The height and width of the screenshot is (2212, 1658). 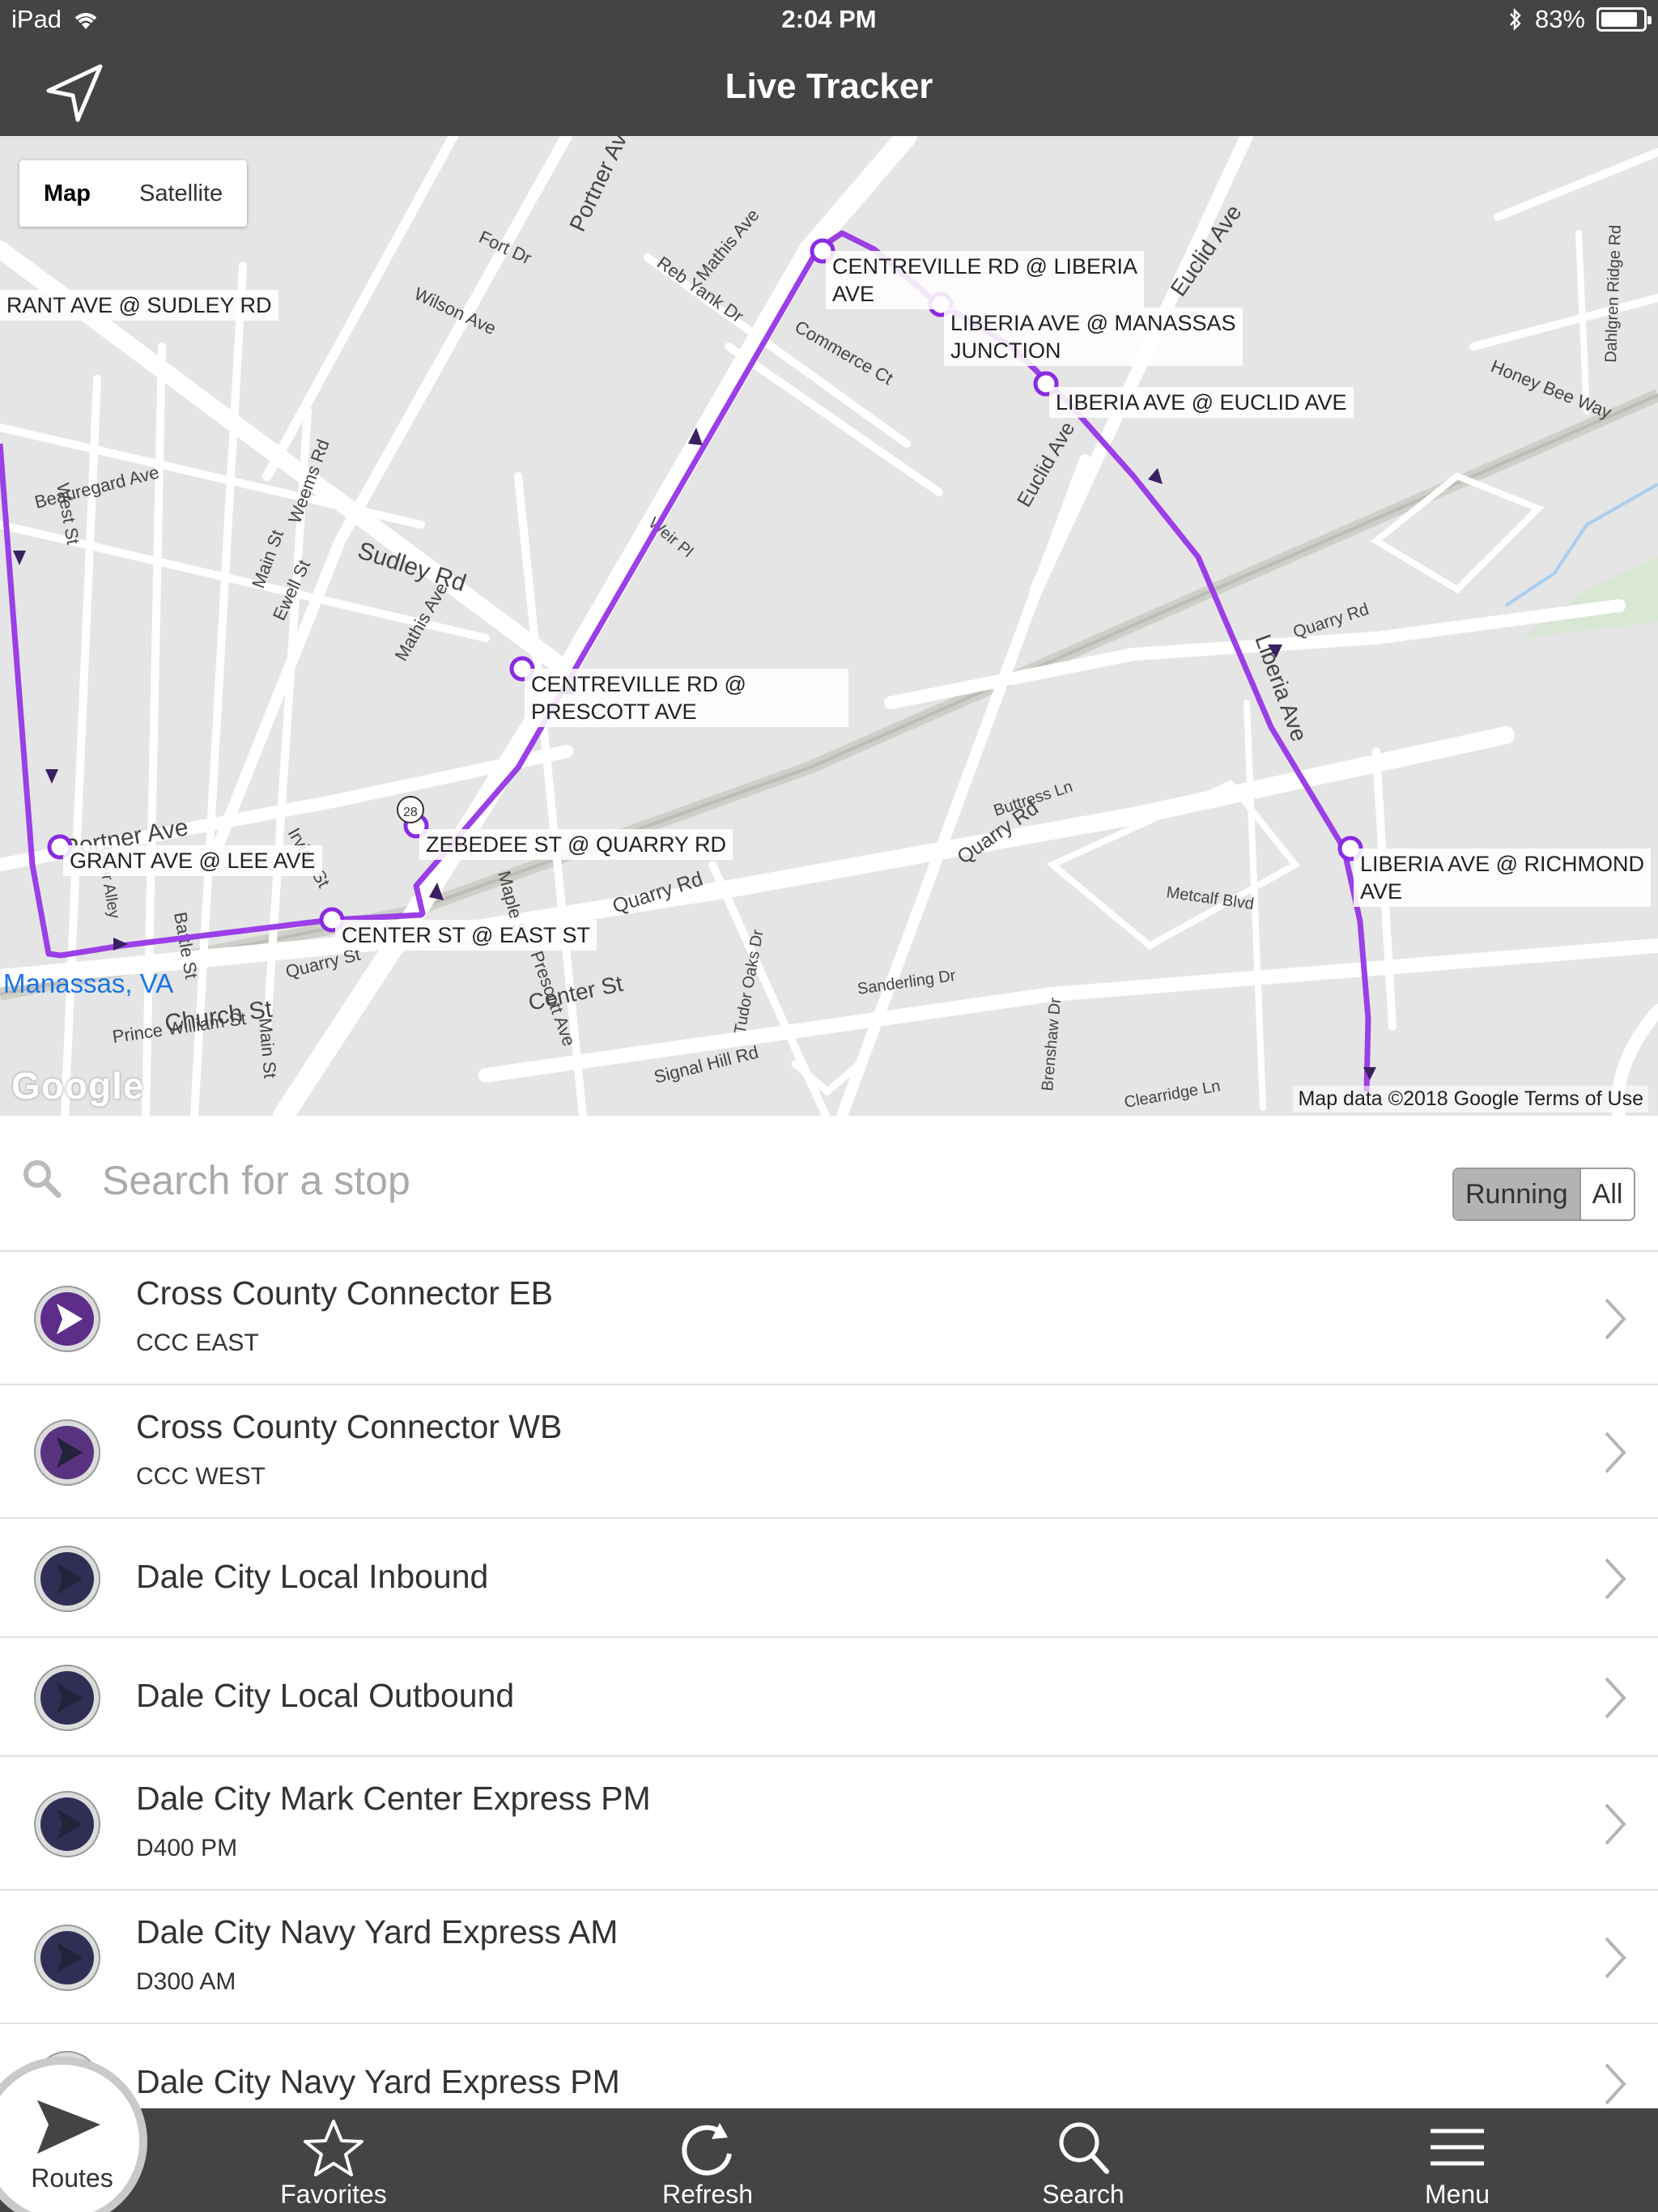 I want to click on tab-refresh: Refresh, so click(x=707, y=2160).